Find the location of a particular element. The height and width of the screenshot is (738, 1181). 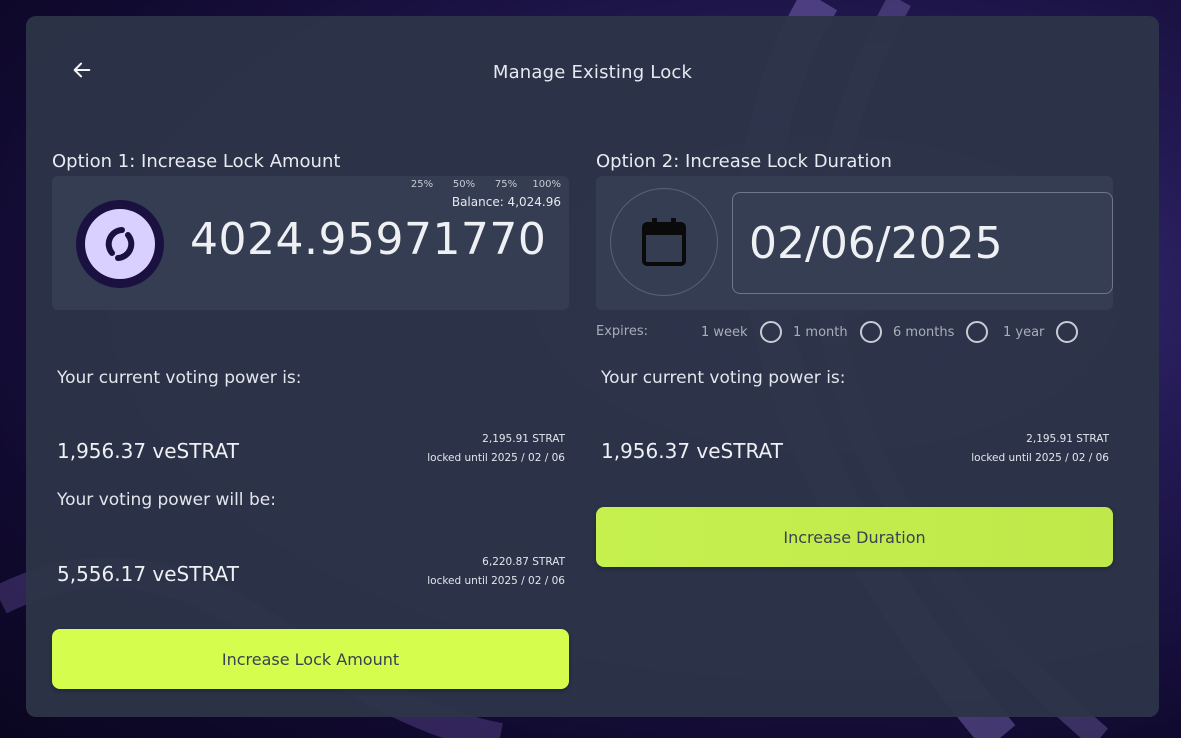

expires-option-label: 1 week is located at coordinates (724, 332).